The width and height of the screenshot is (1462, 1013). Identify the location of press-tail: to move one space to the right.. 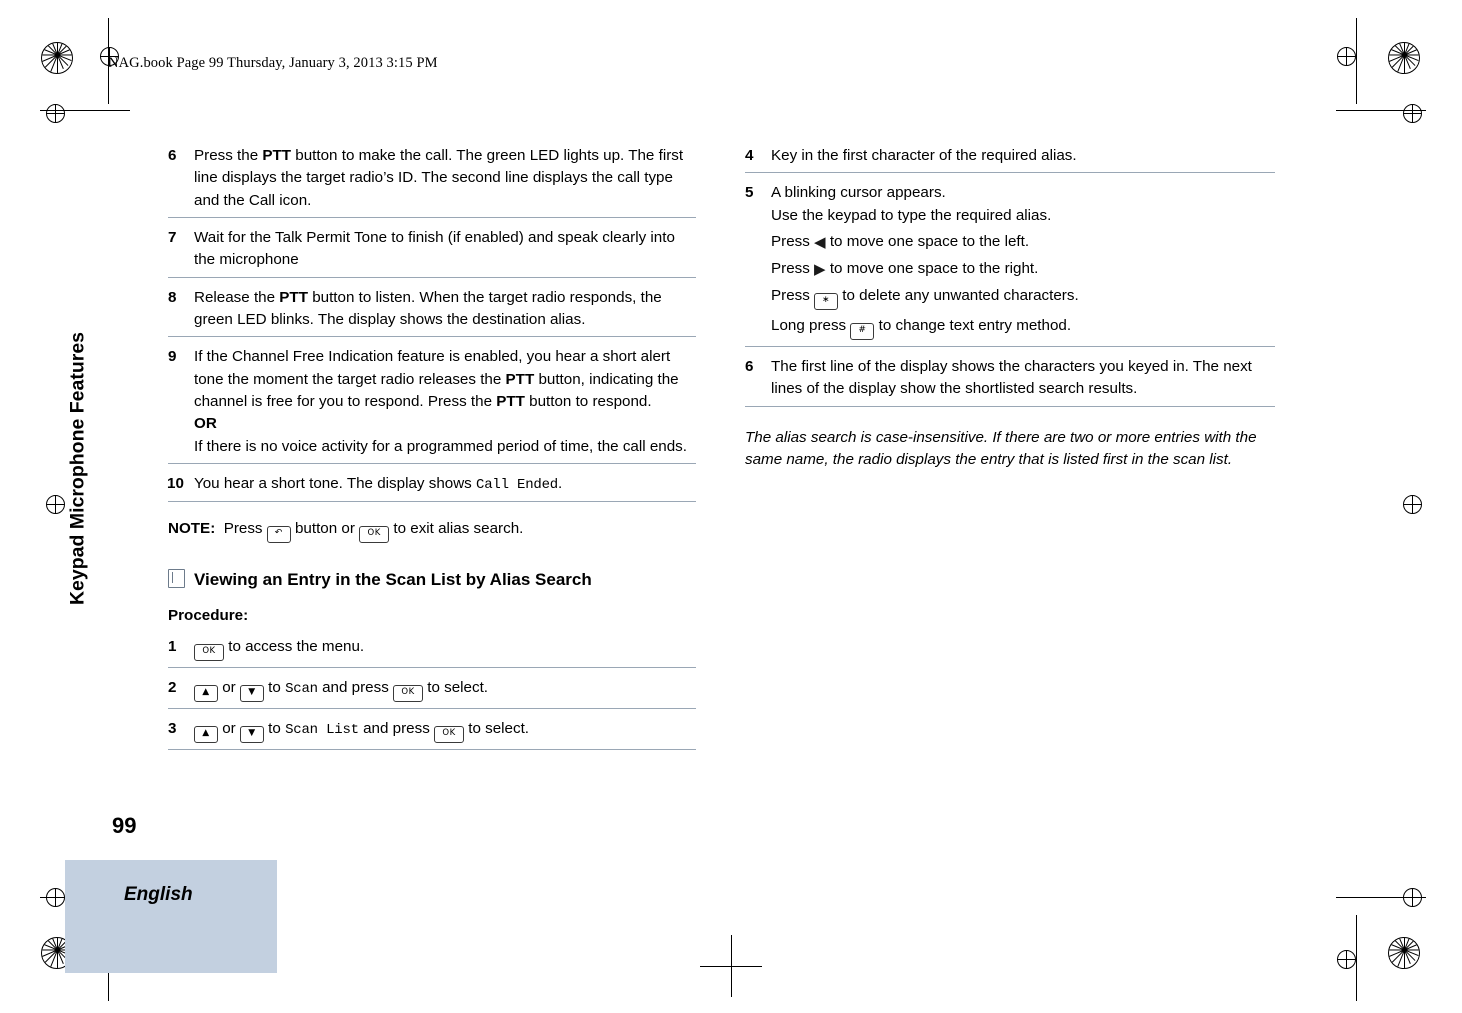
(932, 269).